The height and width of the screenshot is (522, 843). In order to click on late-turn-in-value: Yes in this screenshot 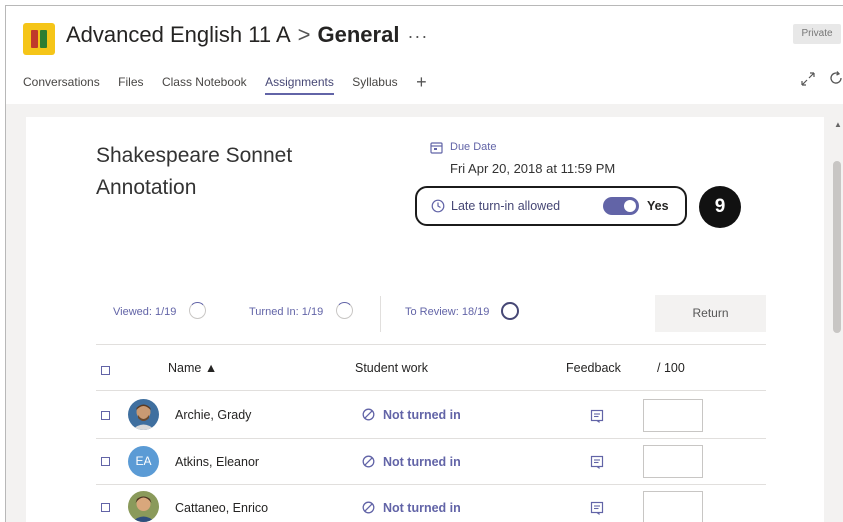, I will do `click(658, 206)`.